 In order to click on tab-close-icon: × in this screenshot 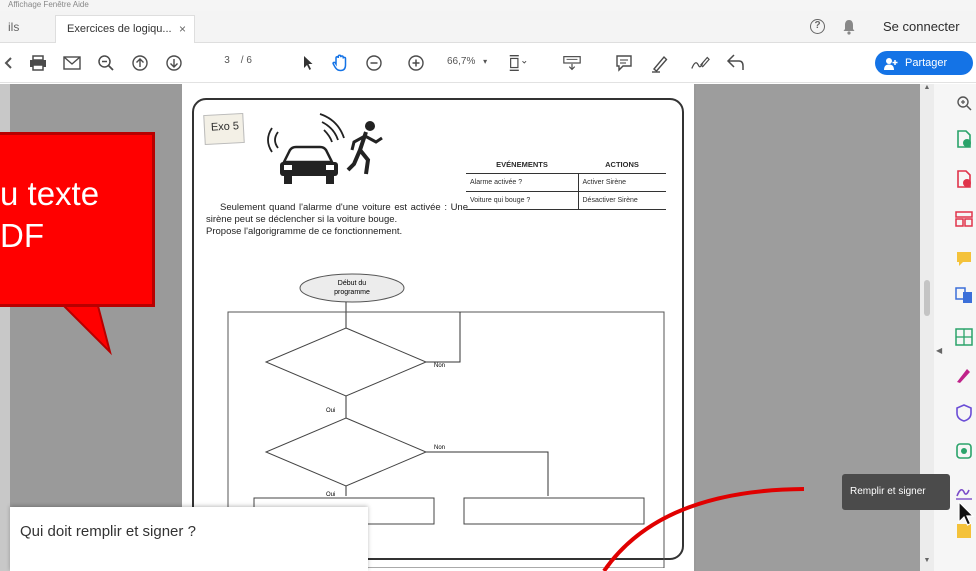, I will do `click(182, 29)`.